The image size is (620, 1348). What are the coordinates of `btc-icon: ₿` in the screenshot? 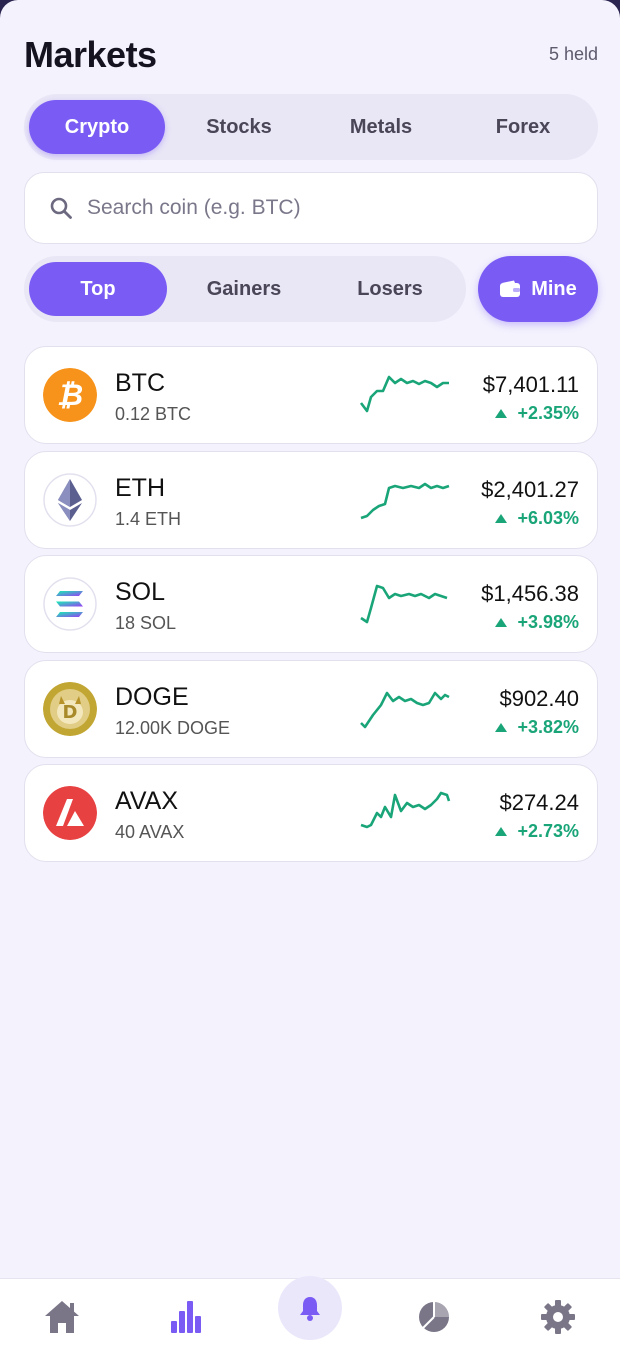 It's located at (70, 395).